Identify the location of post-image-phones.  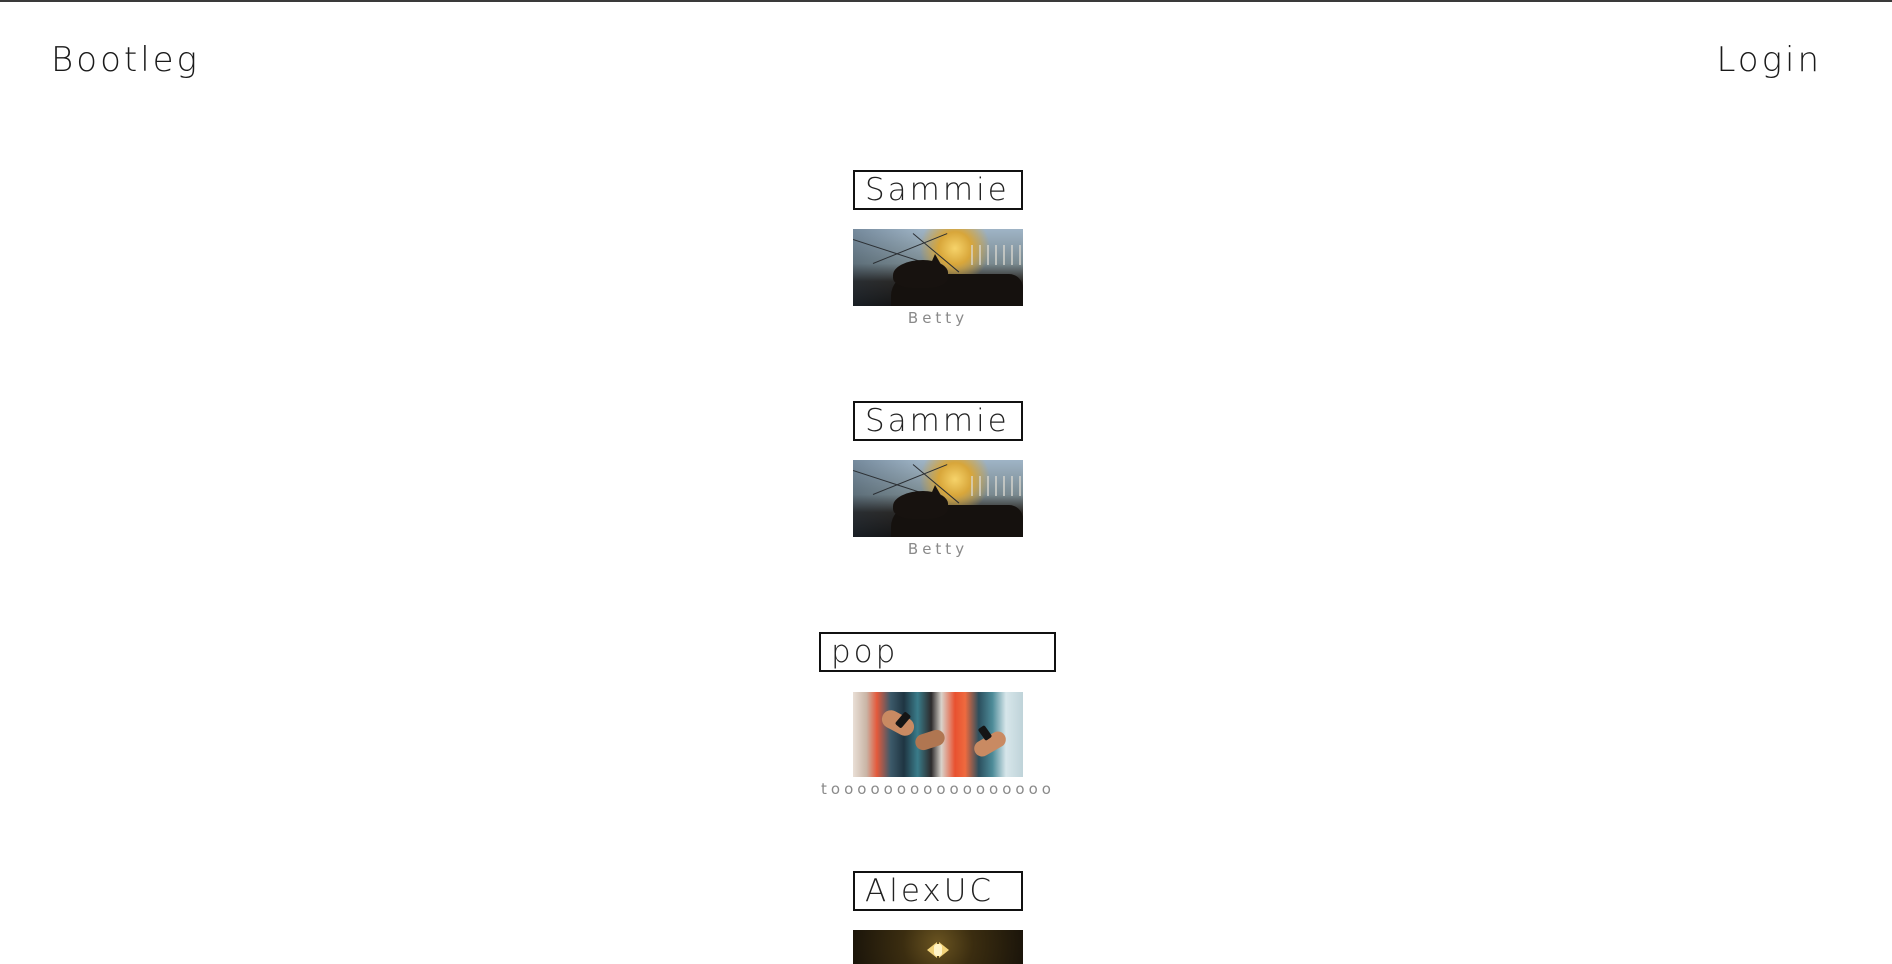
(938, 734).